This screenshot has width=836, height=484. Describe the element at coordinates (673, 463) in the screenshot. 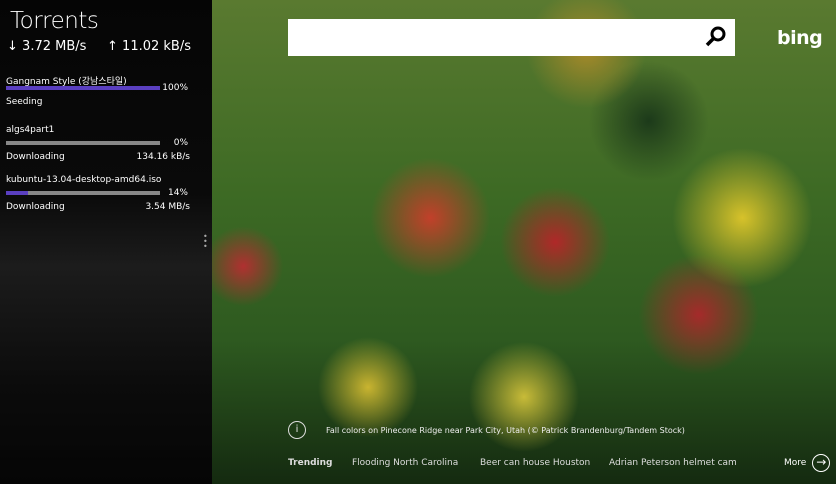

I see `trending-link: Adrian Peterson helmet cam` at that location.